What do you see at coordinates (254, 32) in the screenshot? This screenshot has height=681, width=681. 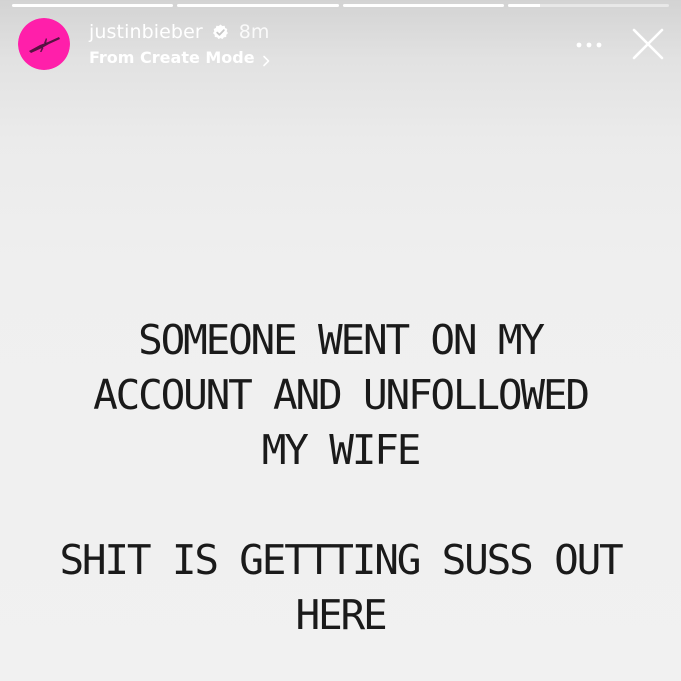 I see `post-time: 8m` at bounding box center [254, 32].